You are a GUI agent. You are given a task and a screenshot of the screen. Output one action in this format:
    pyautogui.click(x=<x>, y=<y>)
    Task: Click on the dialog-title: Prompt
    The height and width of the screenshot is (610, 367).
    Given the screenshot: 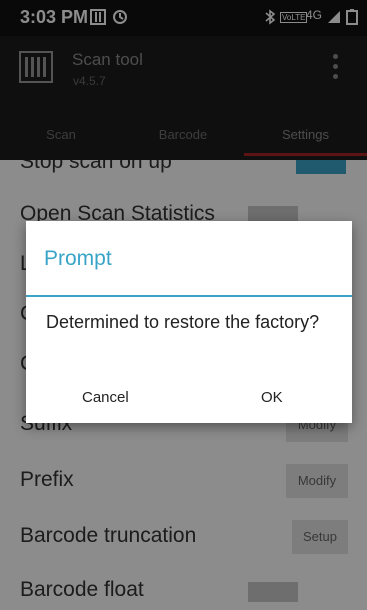 What is the action you would take?
    pyautogui.click(x=78, y=258)
    